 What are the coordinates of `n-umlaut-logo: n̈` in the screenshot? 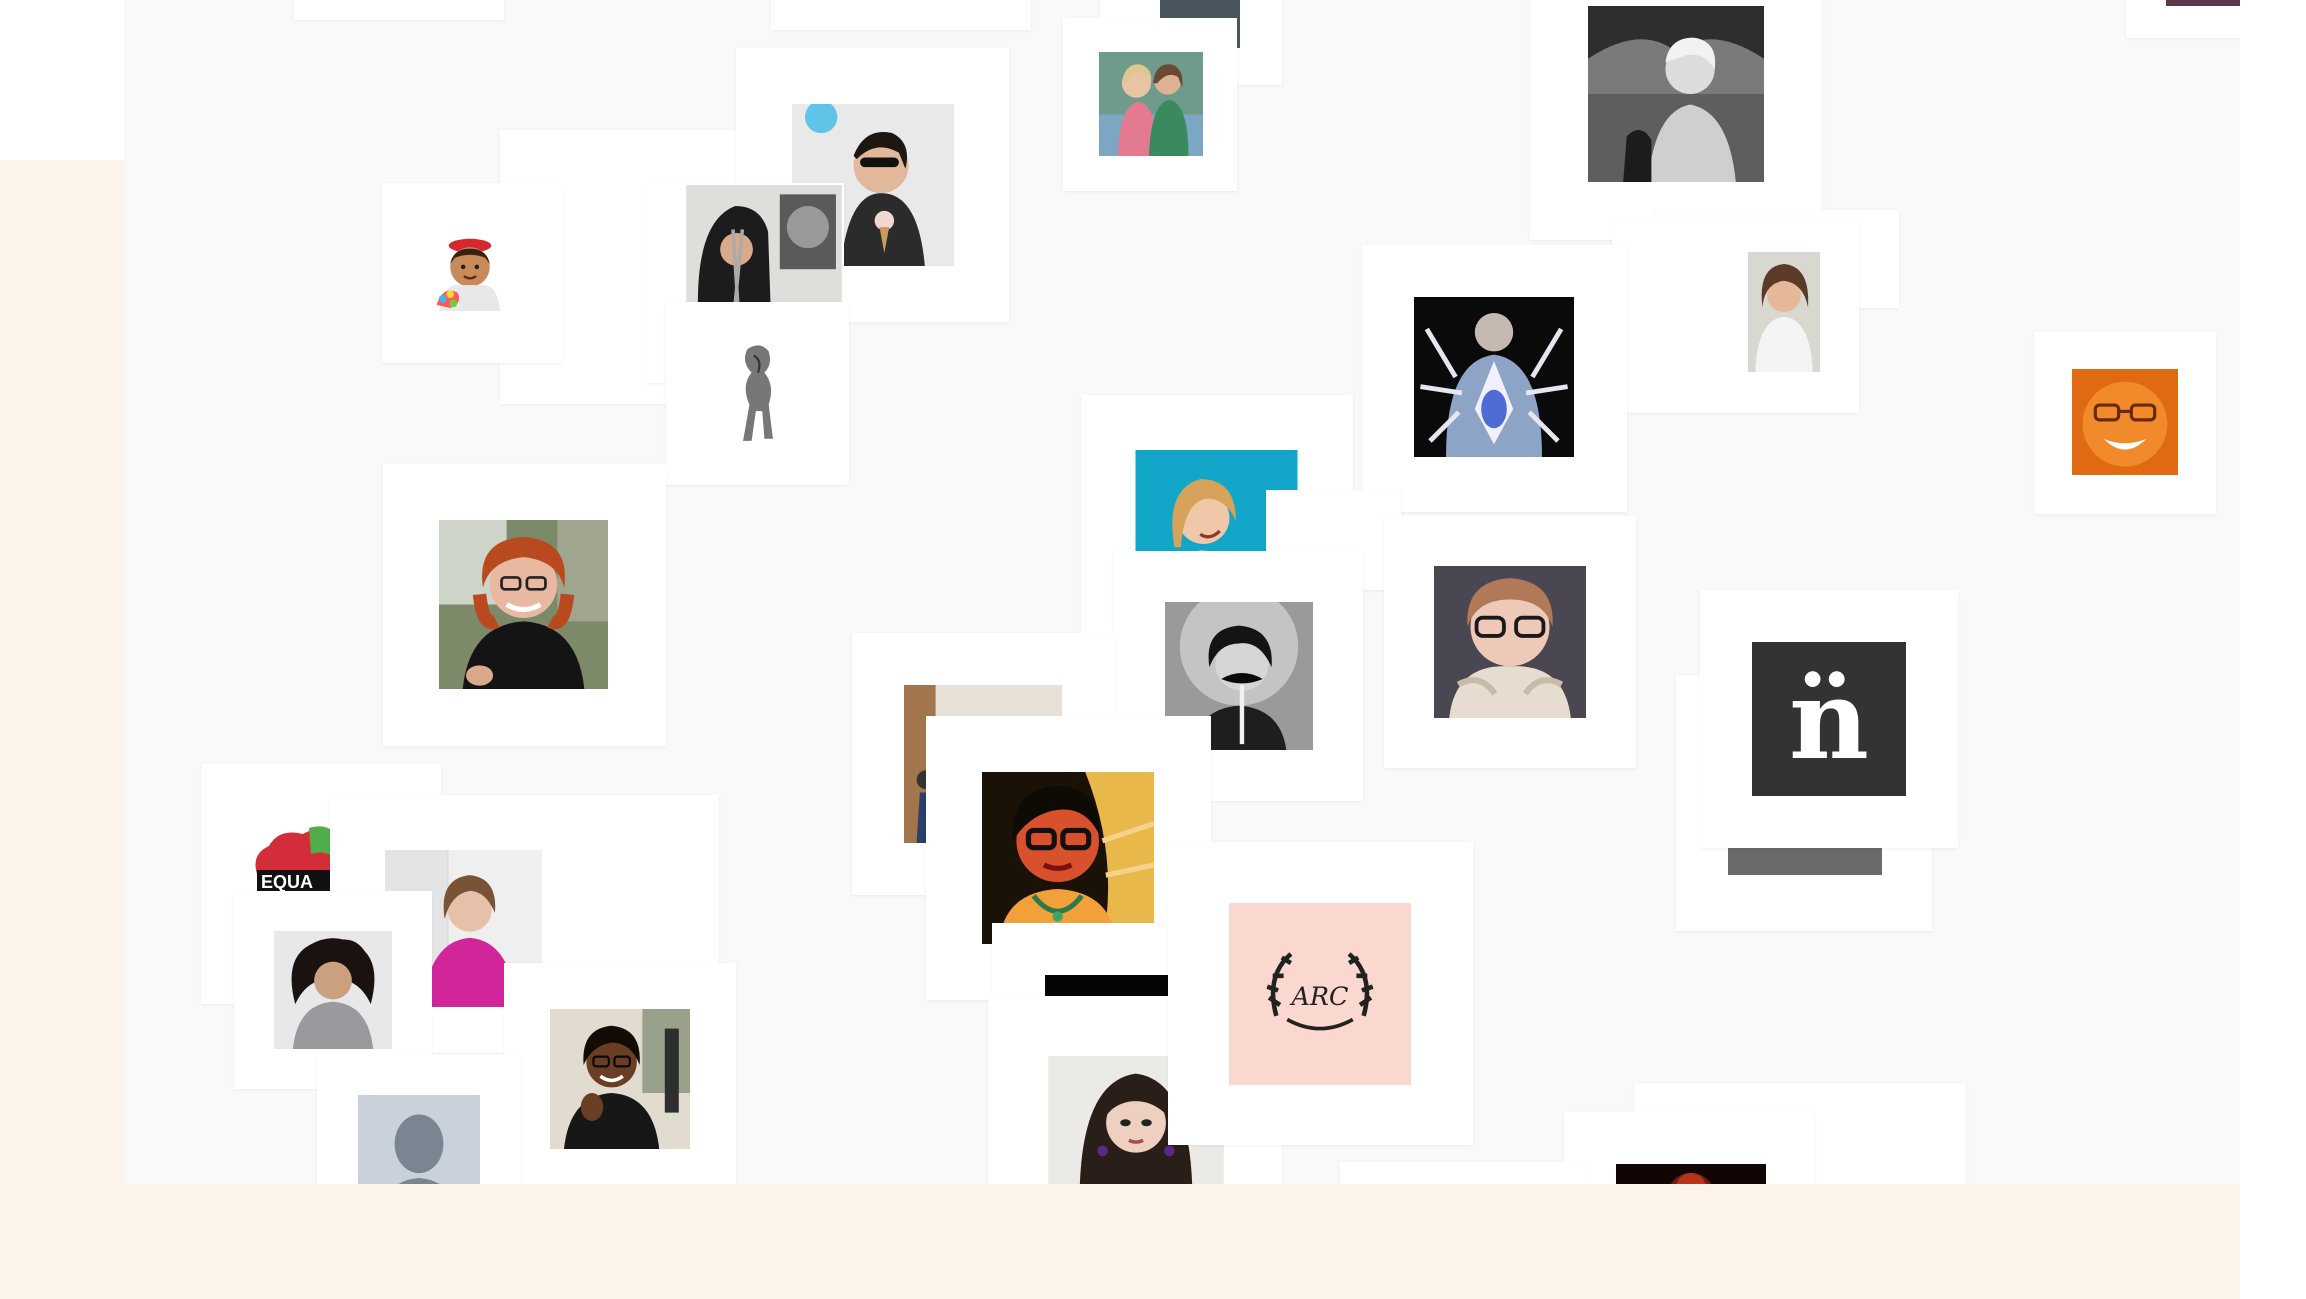 It's located at (1829, 719).